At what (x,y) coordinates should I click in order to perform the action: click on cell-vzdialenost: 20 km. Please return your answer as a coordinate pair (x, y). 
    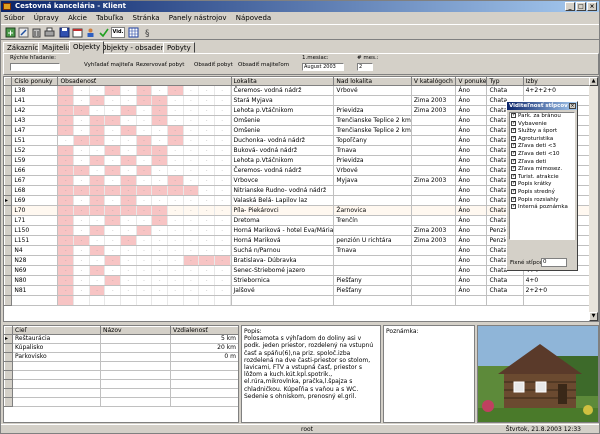
    Looking at the image, I should click on (204, 348).